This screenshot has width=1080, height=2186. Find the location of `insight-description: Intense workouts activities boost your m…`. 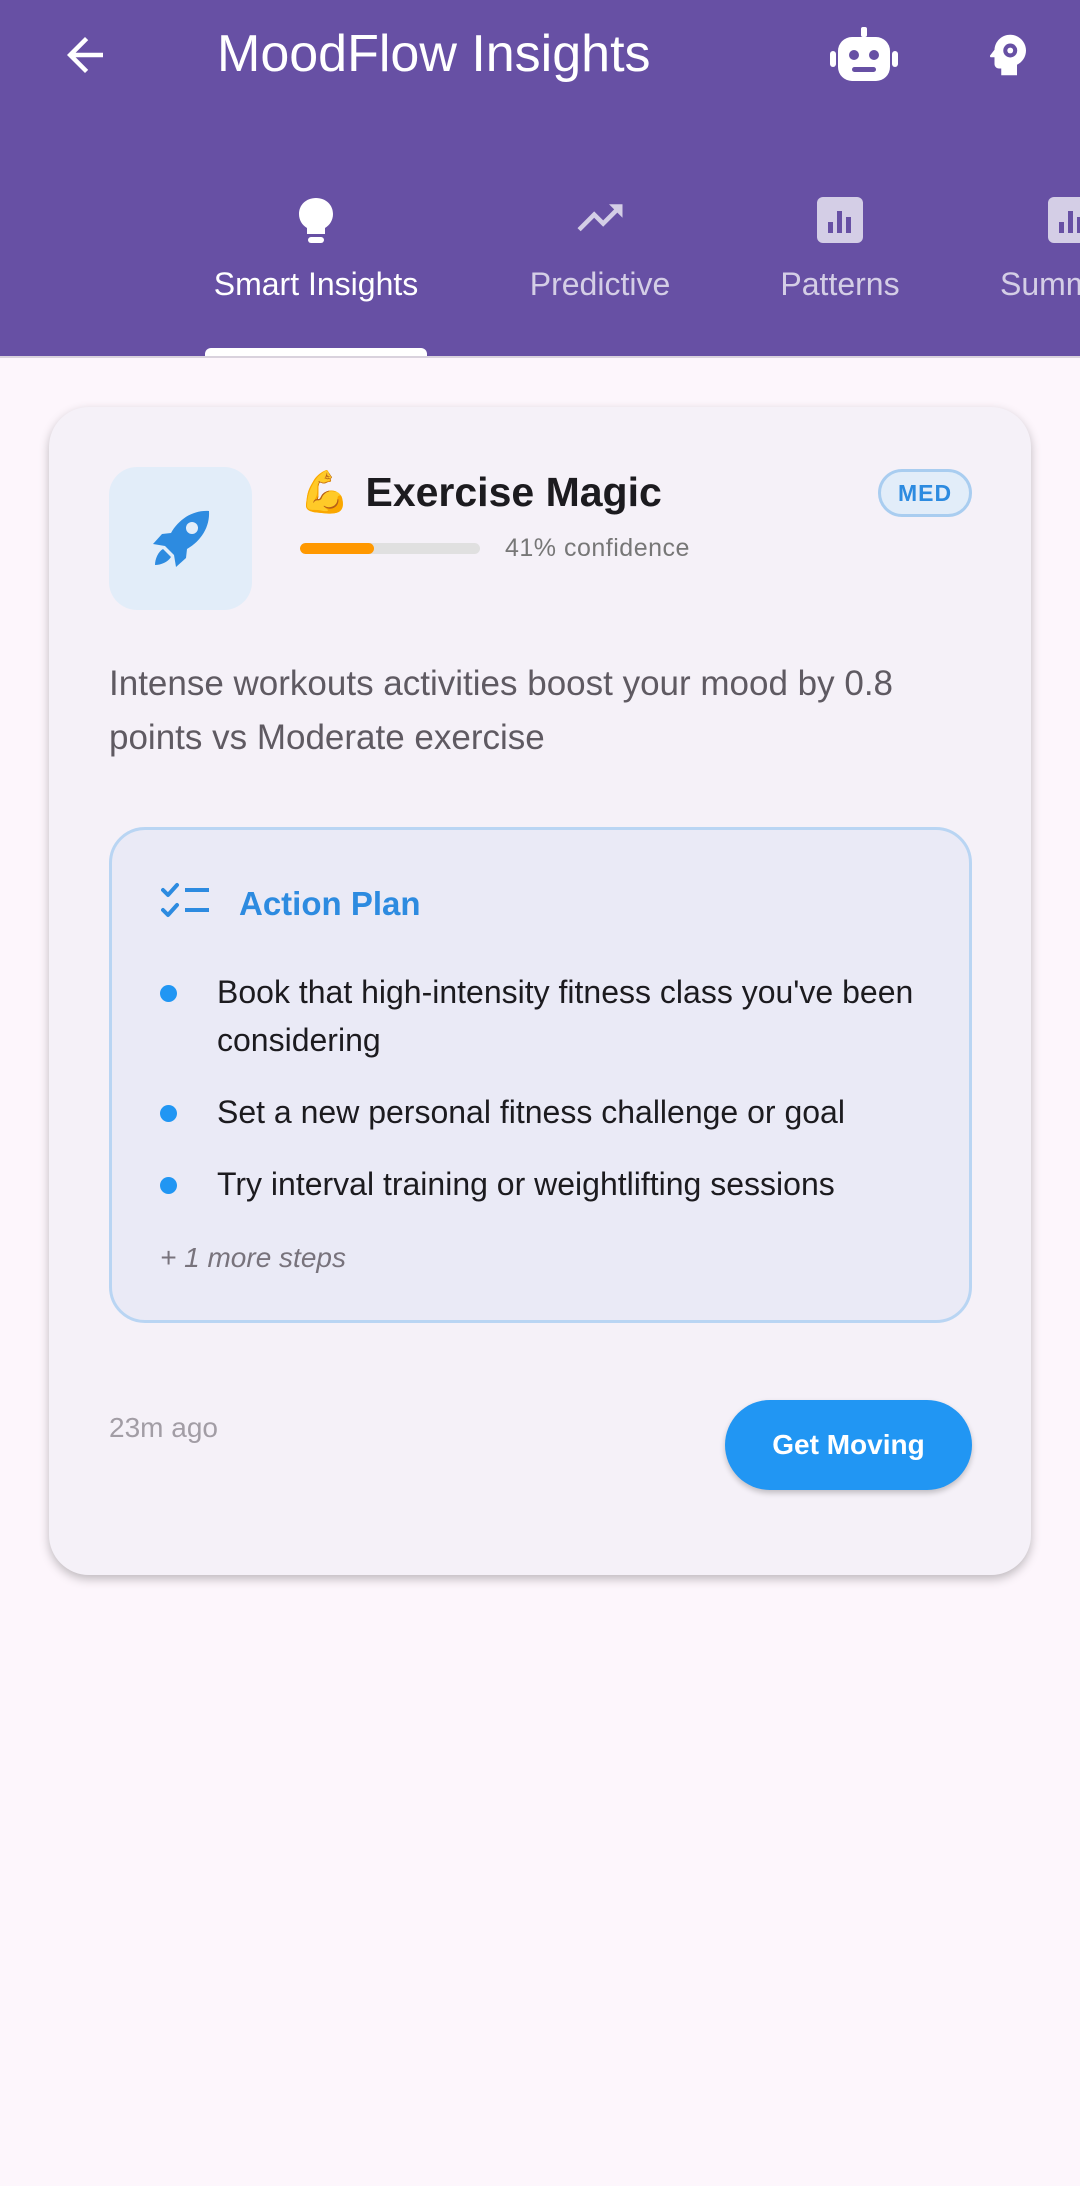

insight-description: Intense workouts activities boost your m… is located at coordinates (501, 710).